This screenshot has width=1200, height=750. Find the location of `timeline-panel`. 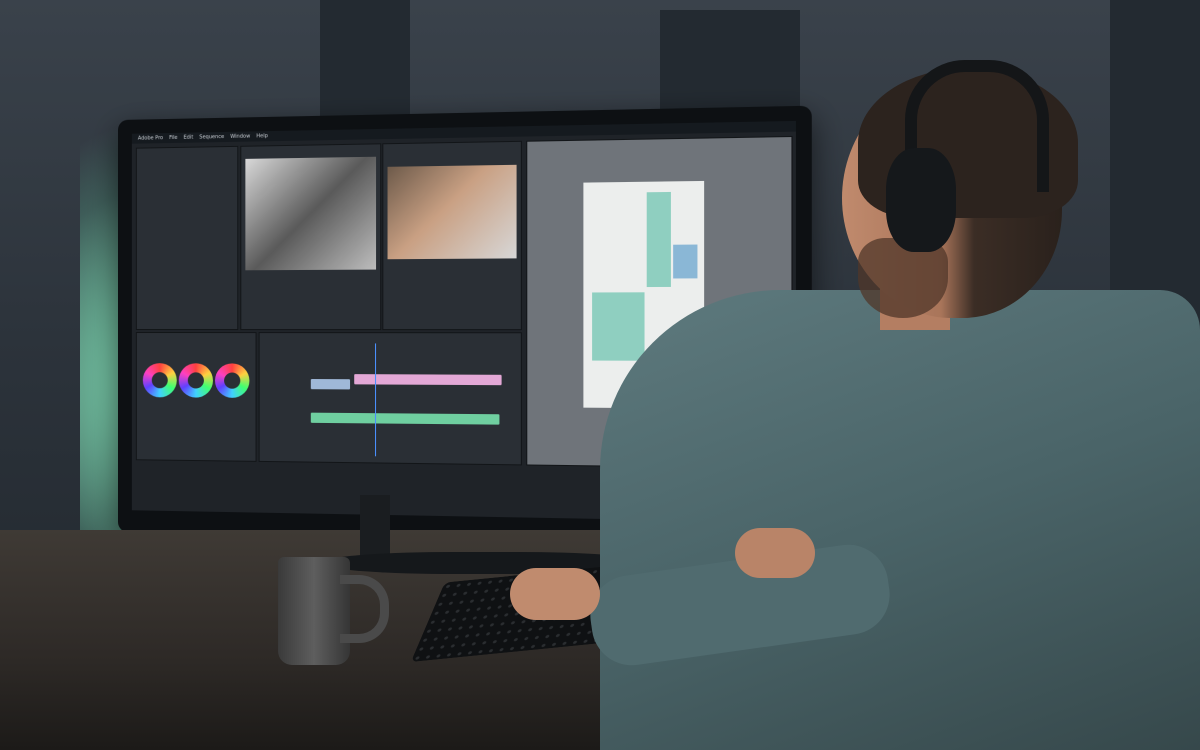

timeline-panel is located at coordinates (390, 399).